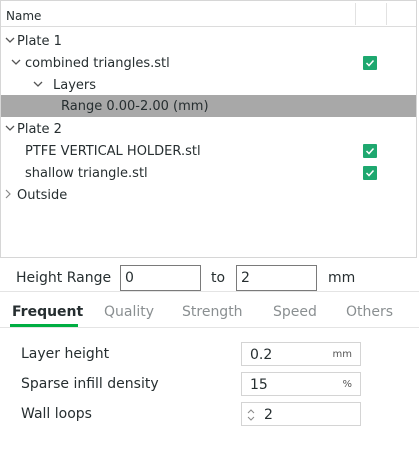 This screenshot has width=419, height=473. I want to click on chevron-right-icon, so click(8, 194).